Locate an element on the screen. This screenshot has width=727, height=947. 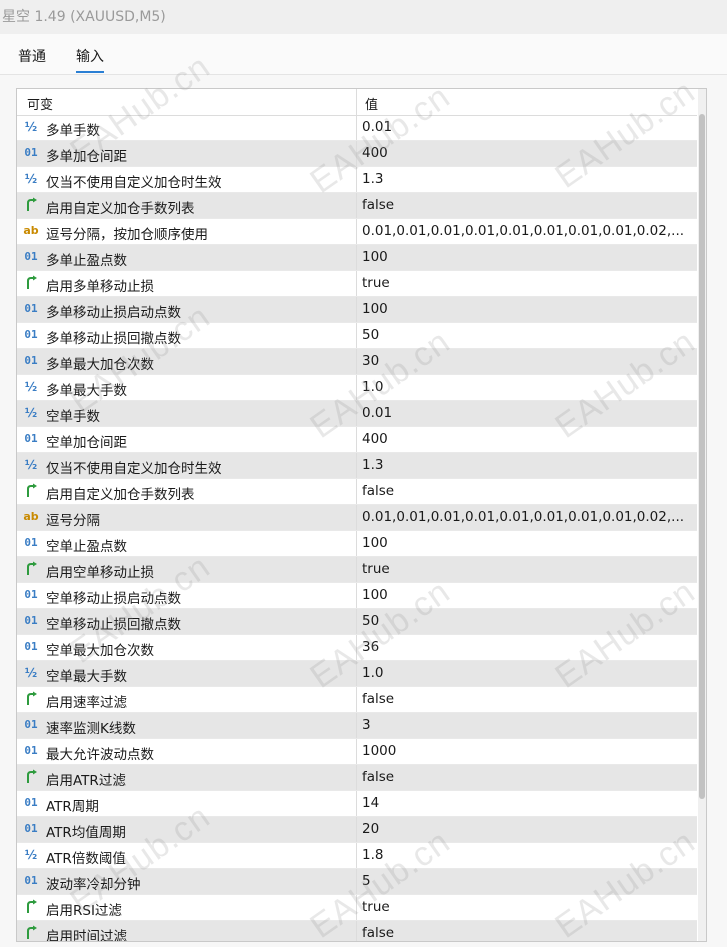
table-row: 01 最大允许波动点数 1000 is located at coordinates (357, 752).